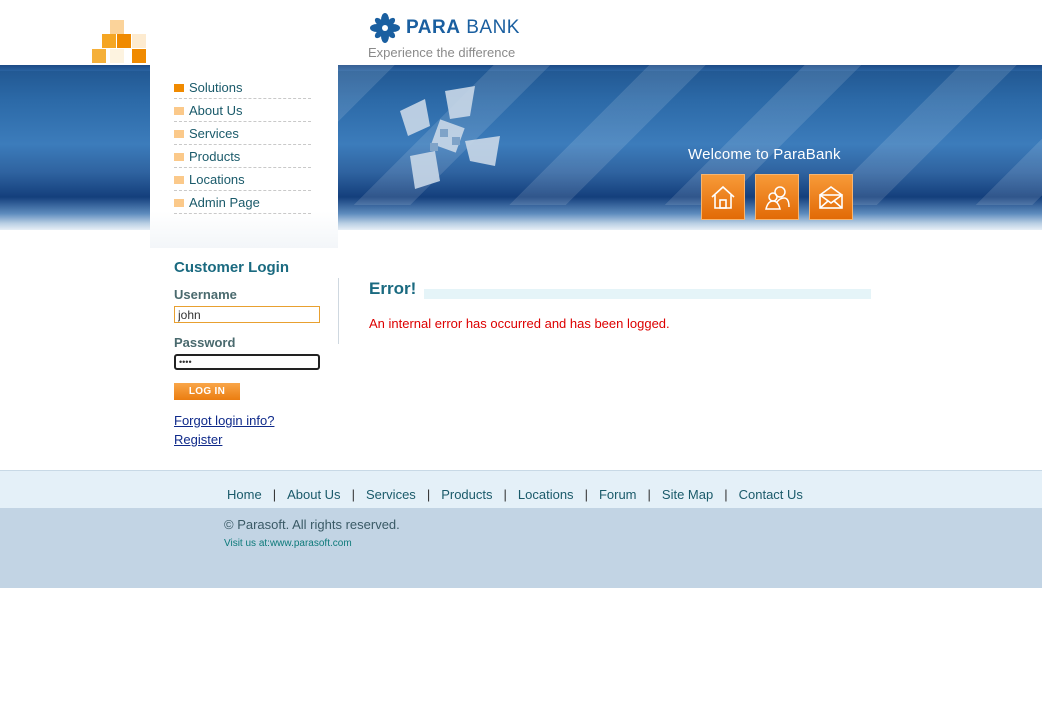 The width and height of the screenshot is (1042, 722). Describe the element at coordinates (338, 311) in the screenshot. I see `column-divider` at that location.